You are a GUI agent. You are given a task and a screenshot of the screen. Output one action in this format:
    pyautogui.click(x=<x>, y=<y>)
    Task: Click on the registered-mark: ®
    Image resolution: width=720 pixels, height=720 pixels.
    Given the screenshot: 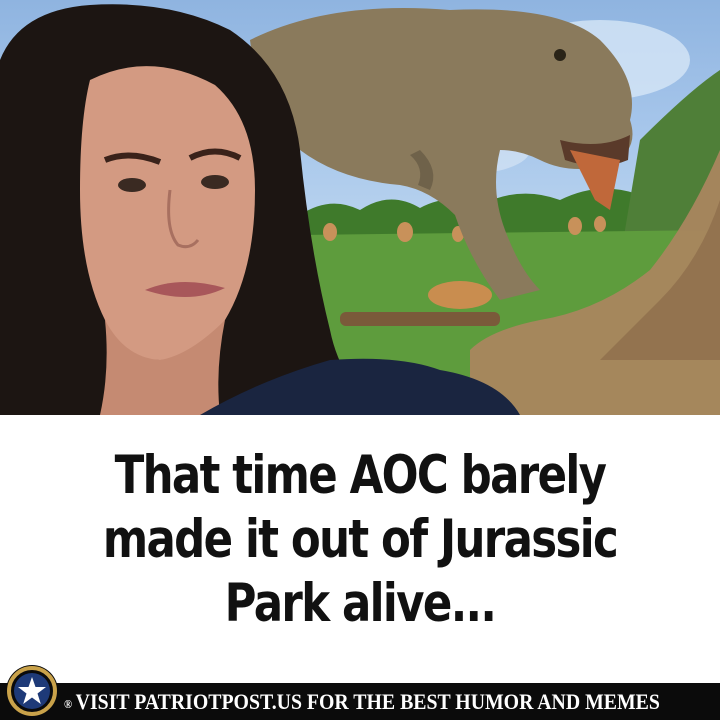 What is the action you would take?
    pyautogui.click(x=68, y=703)
    